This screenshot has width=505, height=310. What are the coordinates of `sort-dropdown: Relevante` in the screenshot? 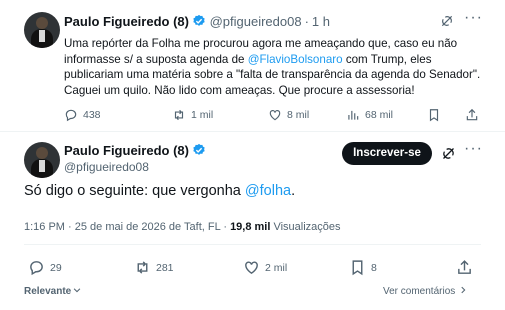 It's located at (53, 291).